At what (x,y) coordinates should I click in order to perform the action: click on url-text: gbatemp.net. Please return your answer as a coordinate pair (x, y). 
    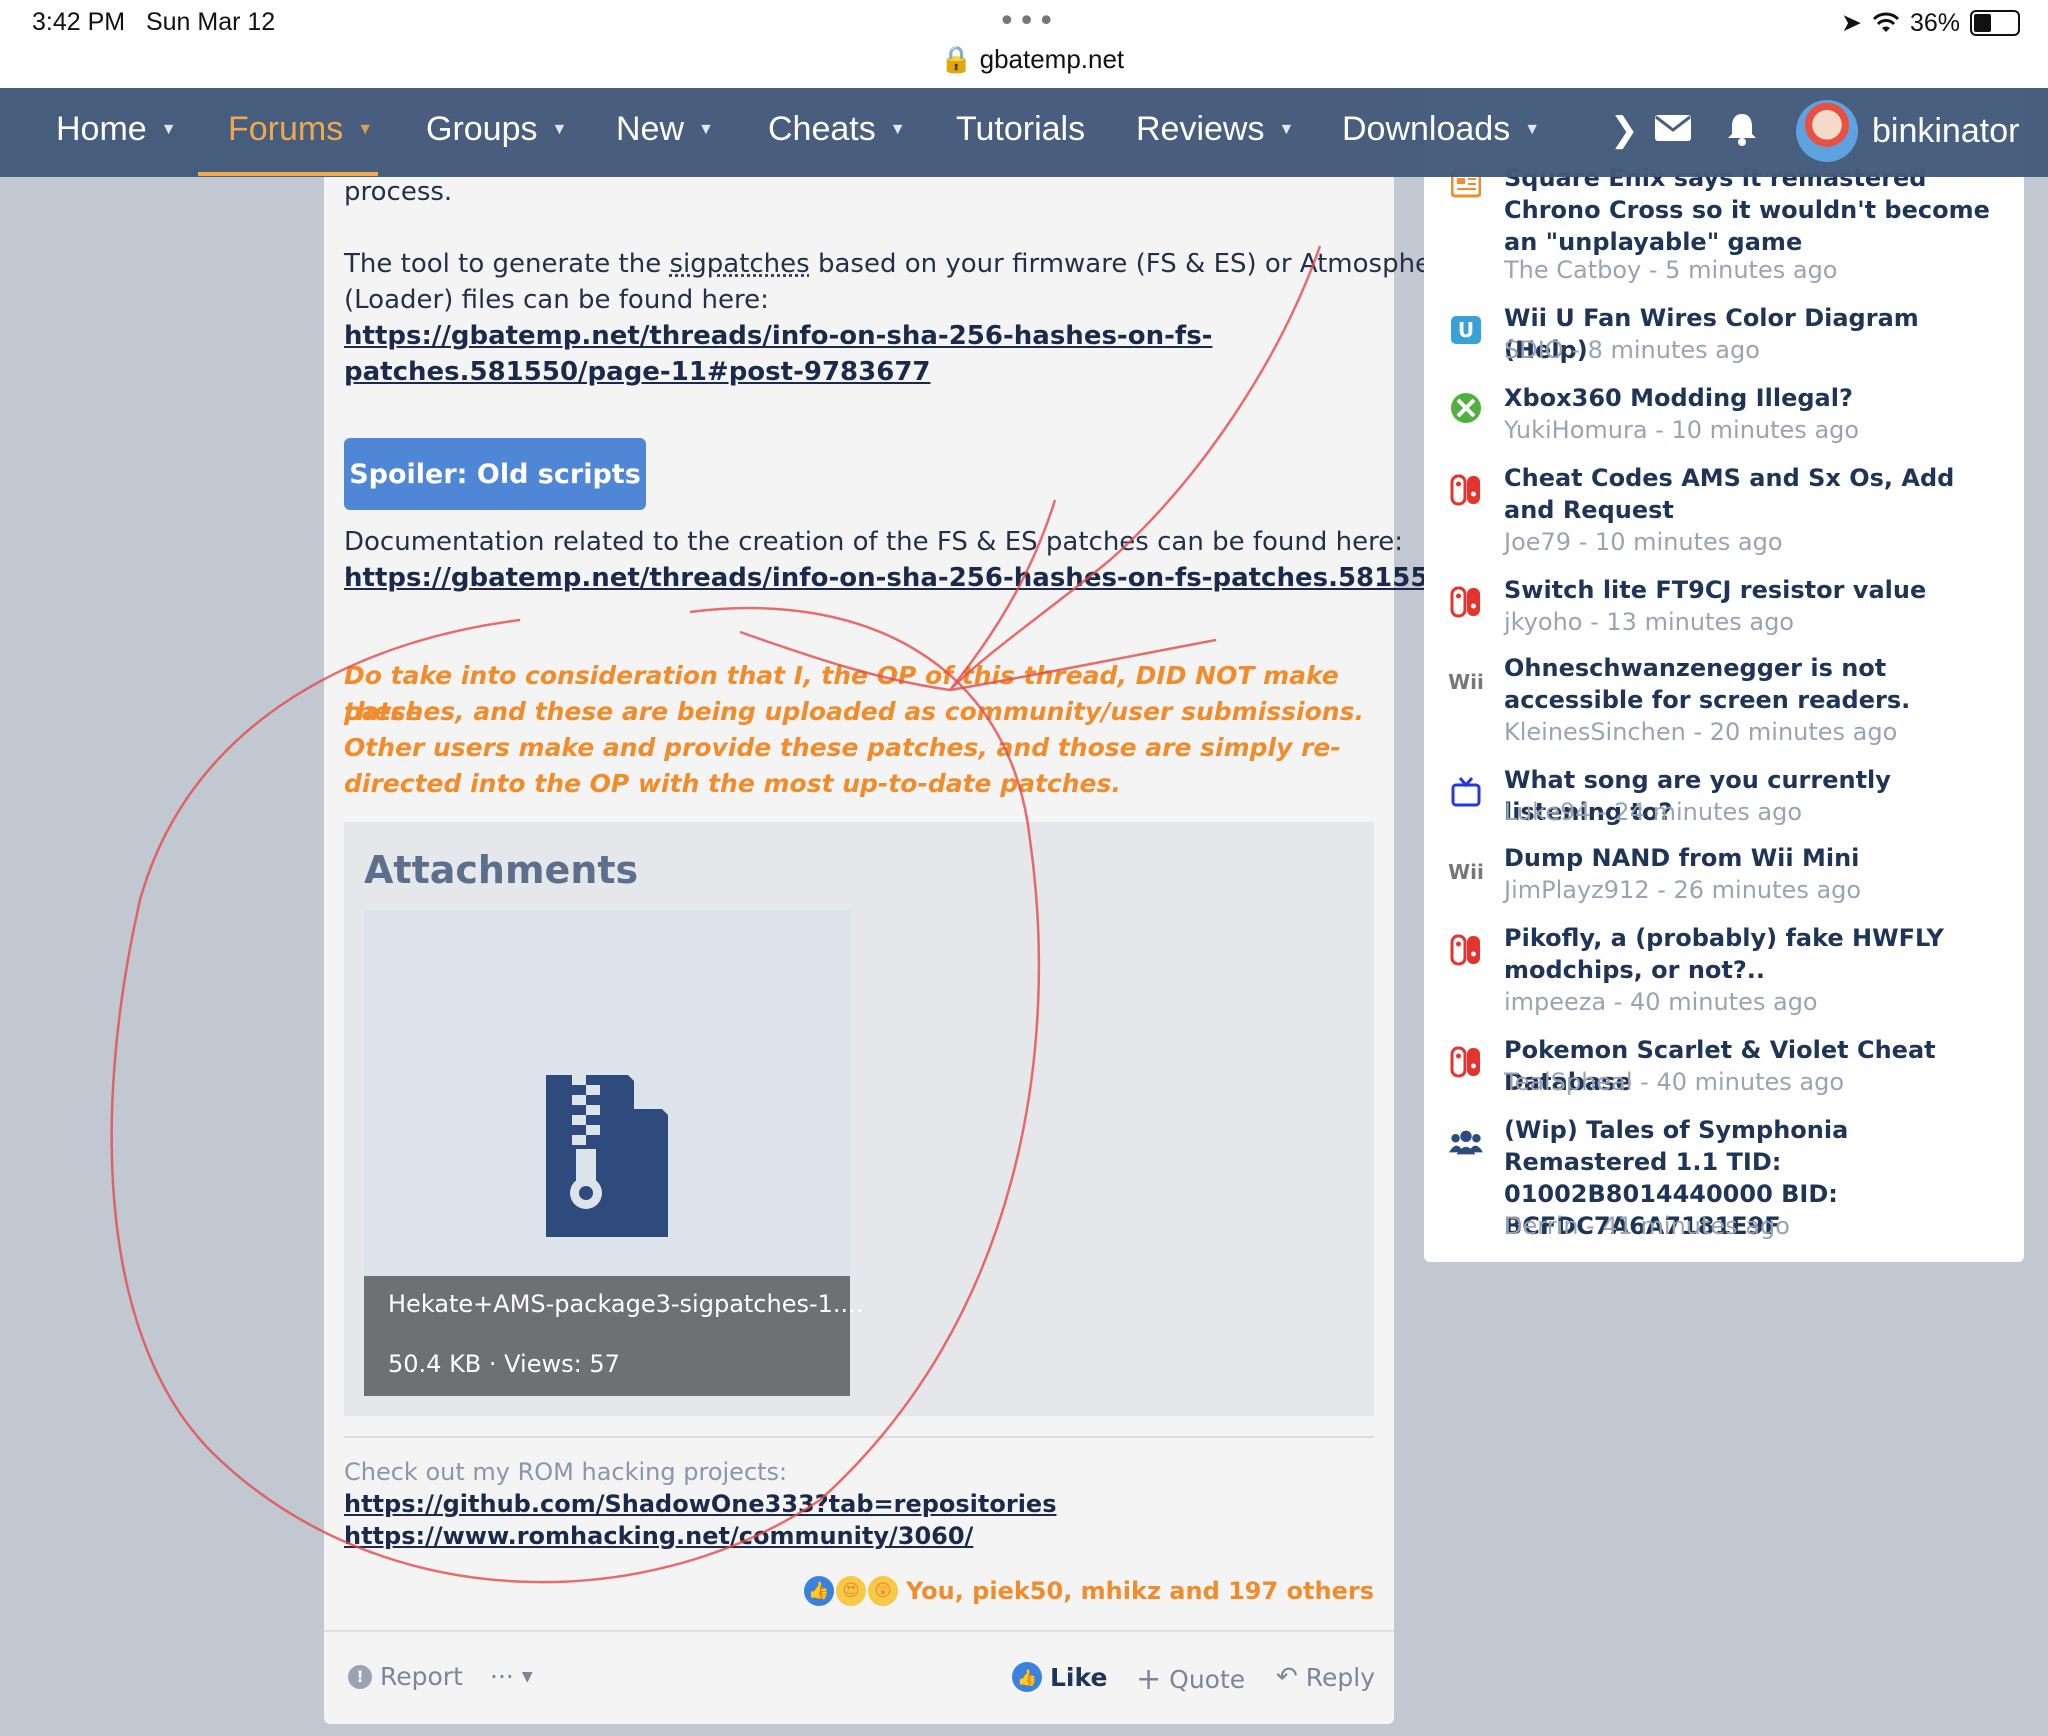
    Looking at the image, I should click on (1052, 59).